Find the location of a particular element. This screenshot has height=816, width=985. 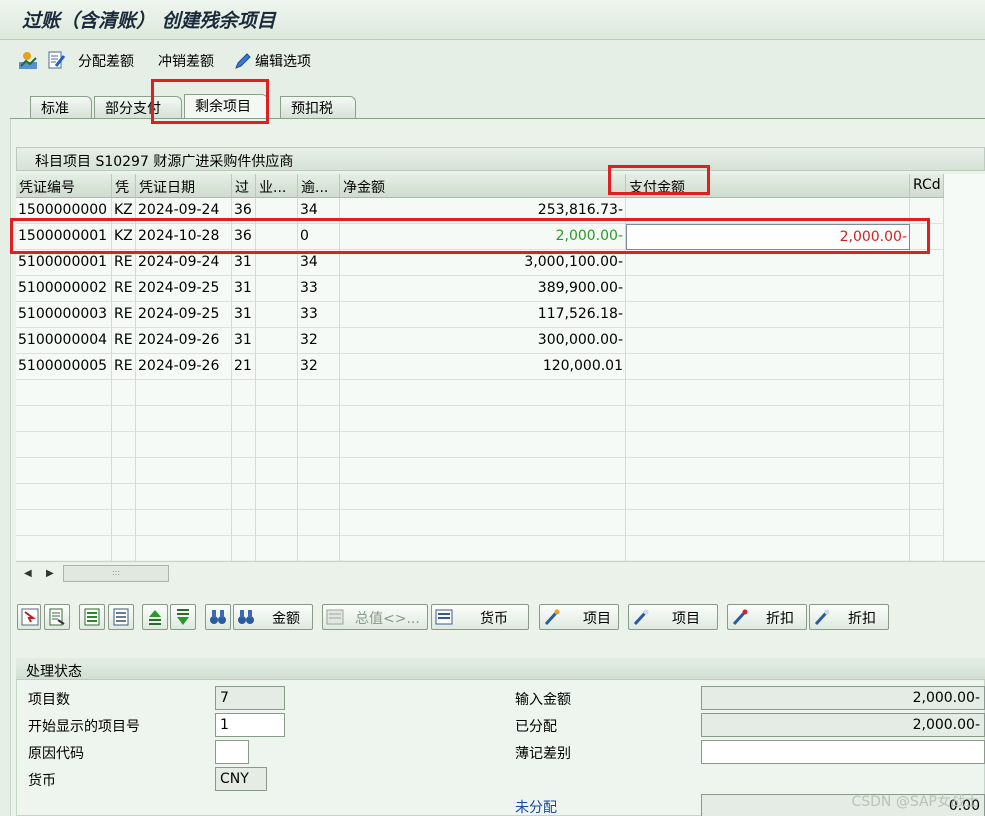

start-item-label: 开始显示的项目号 is located at coordinates (84, 727).